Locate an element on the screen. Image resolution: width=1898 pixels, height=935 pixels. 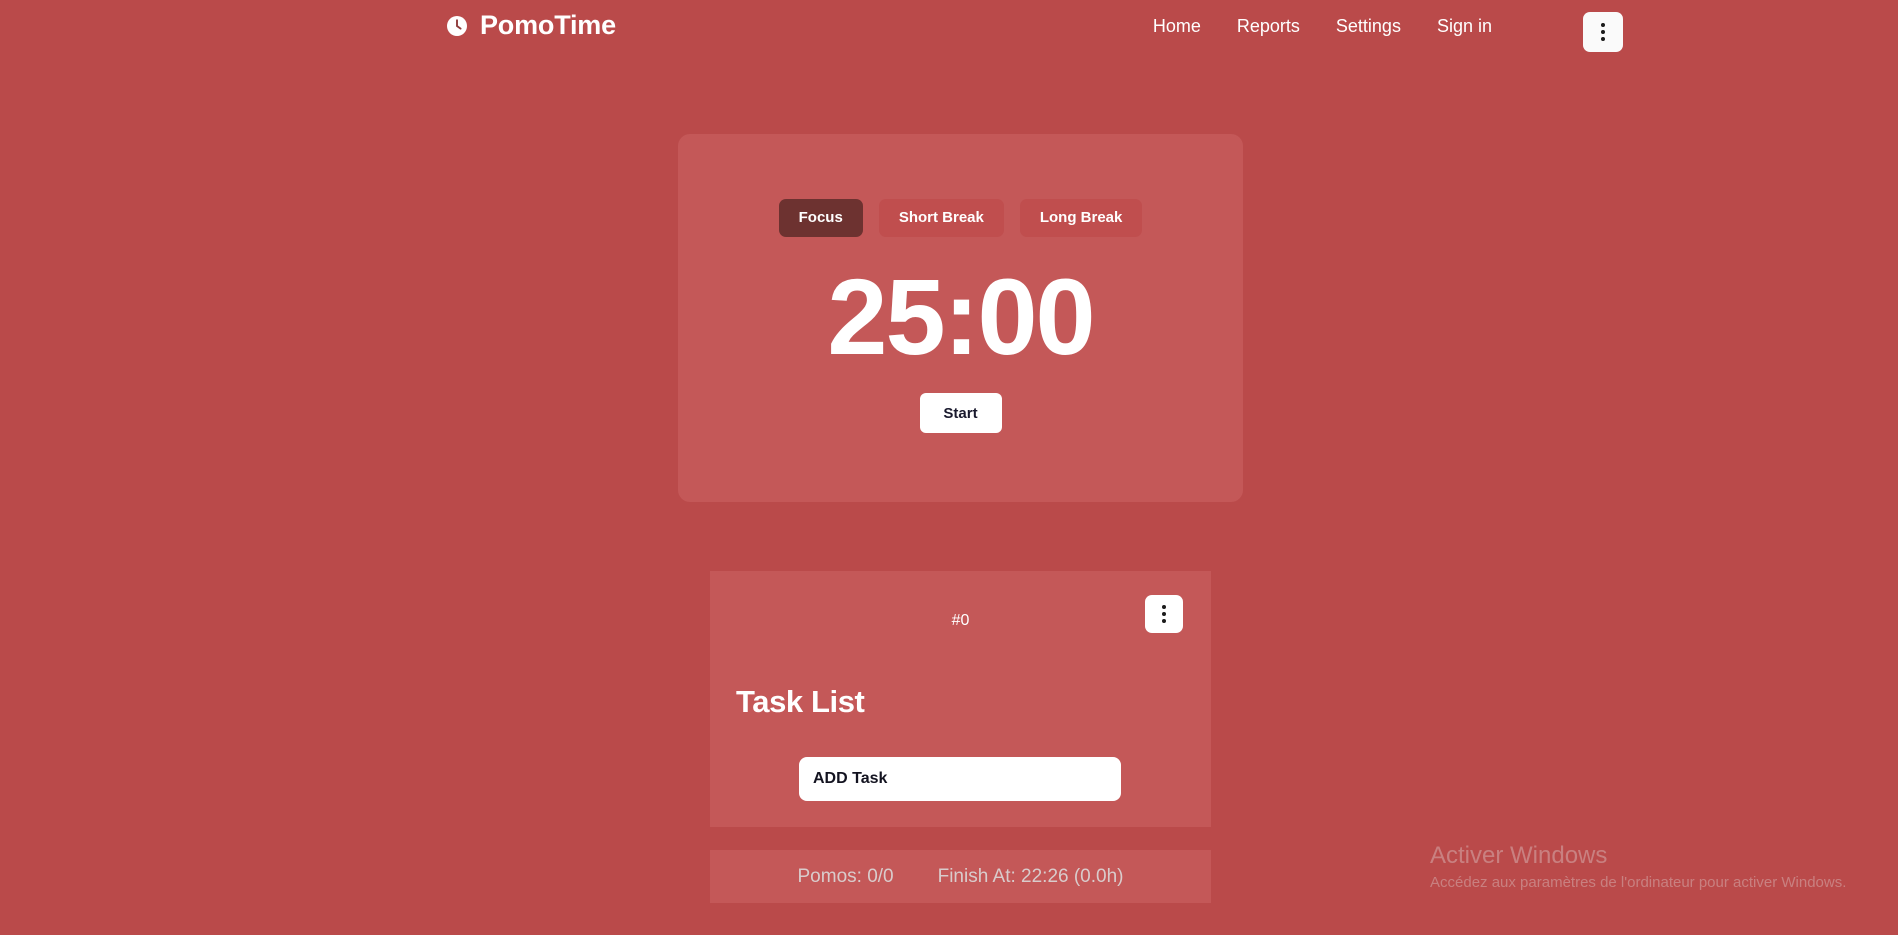
timer-mode-tabs: Focus Short Break Long Break is located at coordinates (960, 185).